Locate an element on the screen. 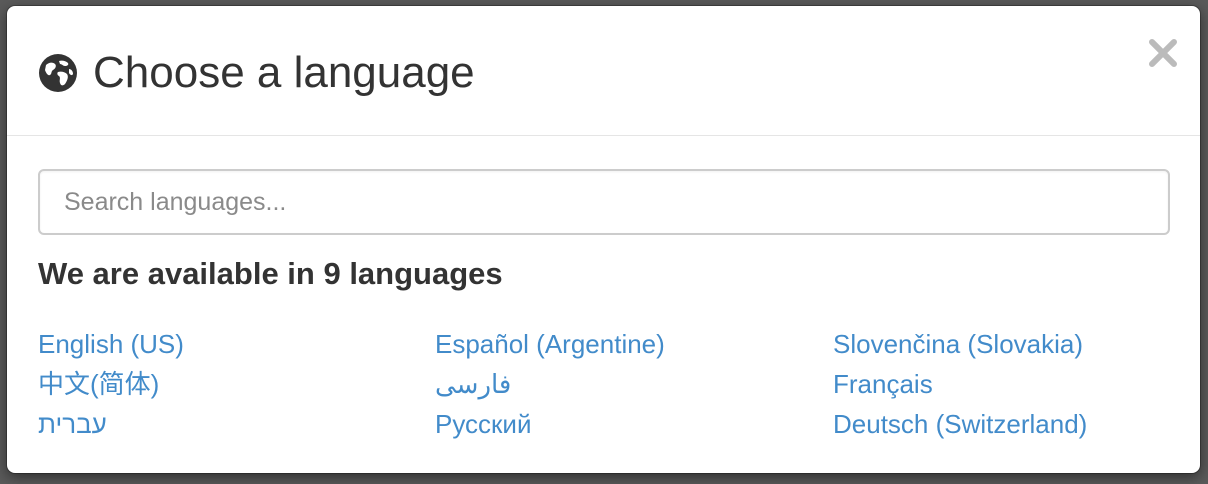 The height and width of the screenshot is (484, 1208). language-link-spanish-argentine: Español (Argentine) is located at coordinates (550, 344).